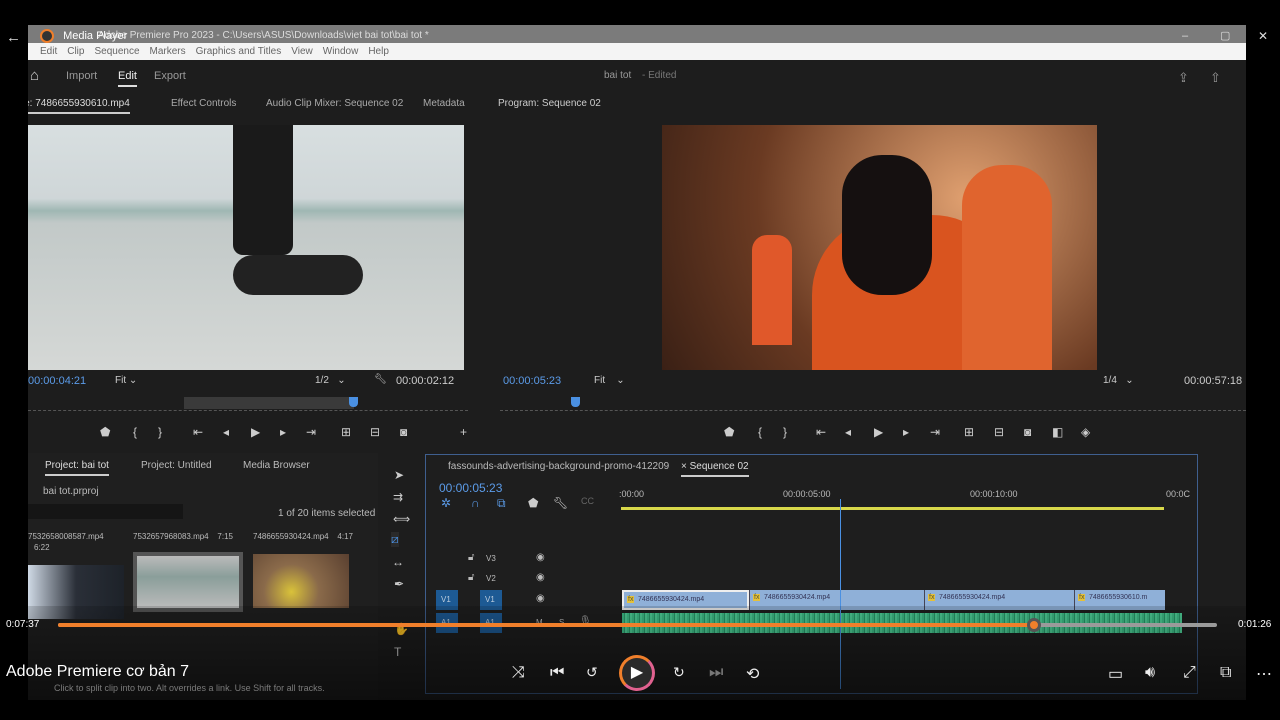  What do you see at coordinates (42, 547) in the screenshot?
I see `item-duration: 6:22` at bounding box center [42, 547].